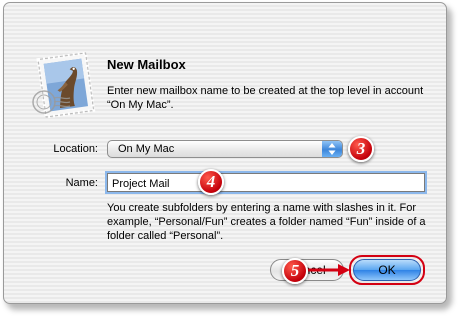 This screenshot has width=458, height=316. What do you see at coordinates (361, 149) in the screenshot?
I see `callout-step-3: 3` at bounding box center [361, 149].